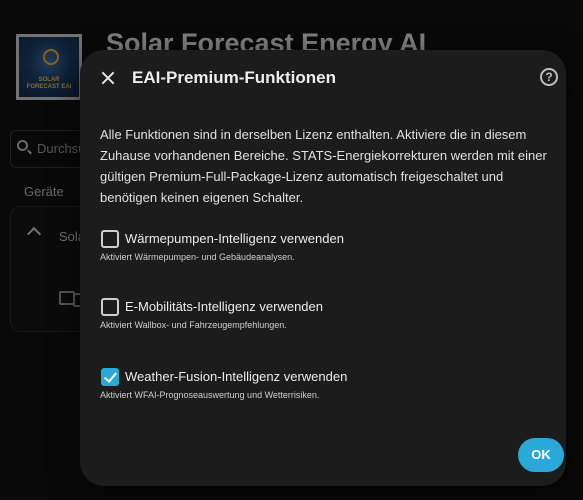  Describe the element at coordinates (224, 306) in the screenshot. I see `e-mobility-label: E-Mobilitäts-Intelligenz verwenden` at that location.